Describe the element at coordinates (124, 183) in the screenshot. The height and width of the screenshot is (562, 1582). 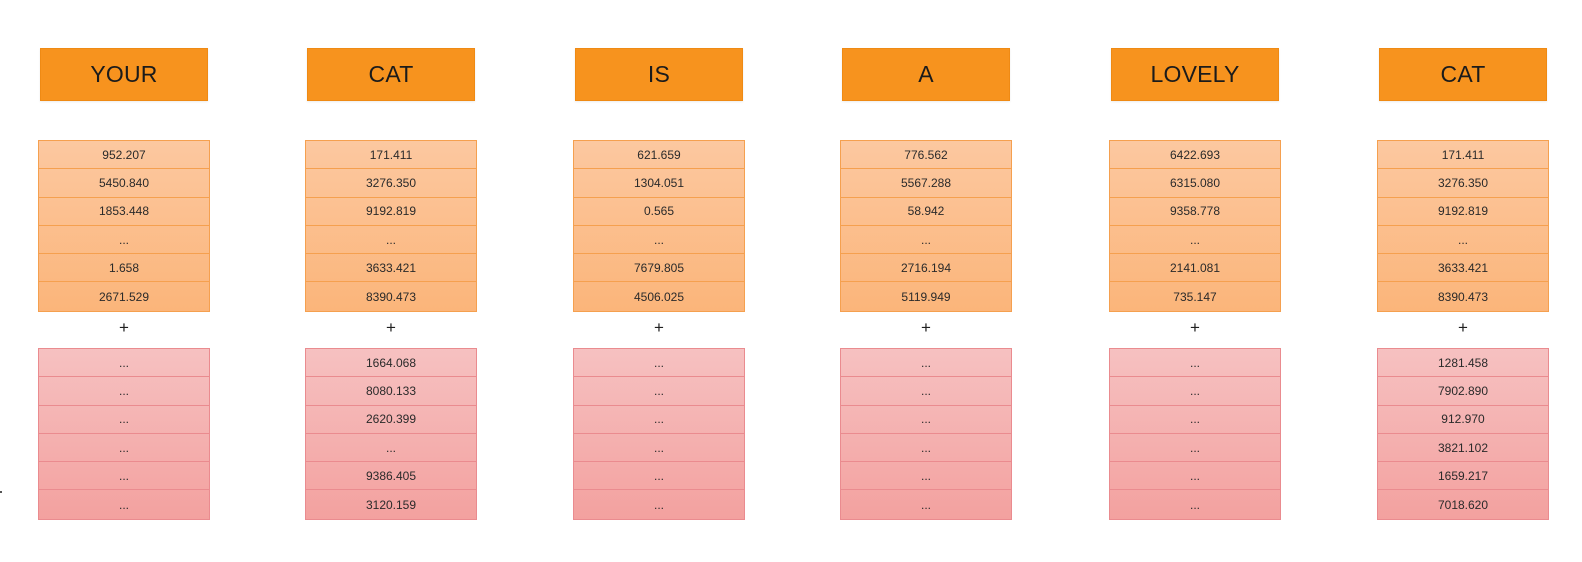
I see `embedding-cell: 5450.840` at that location.